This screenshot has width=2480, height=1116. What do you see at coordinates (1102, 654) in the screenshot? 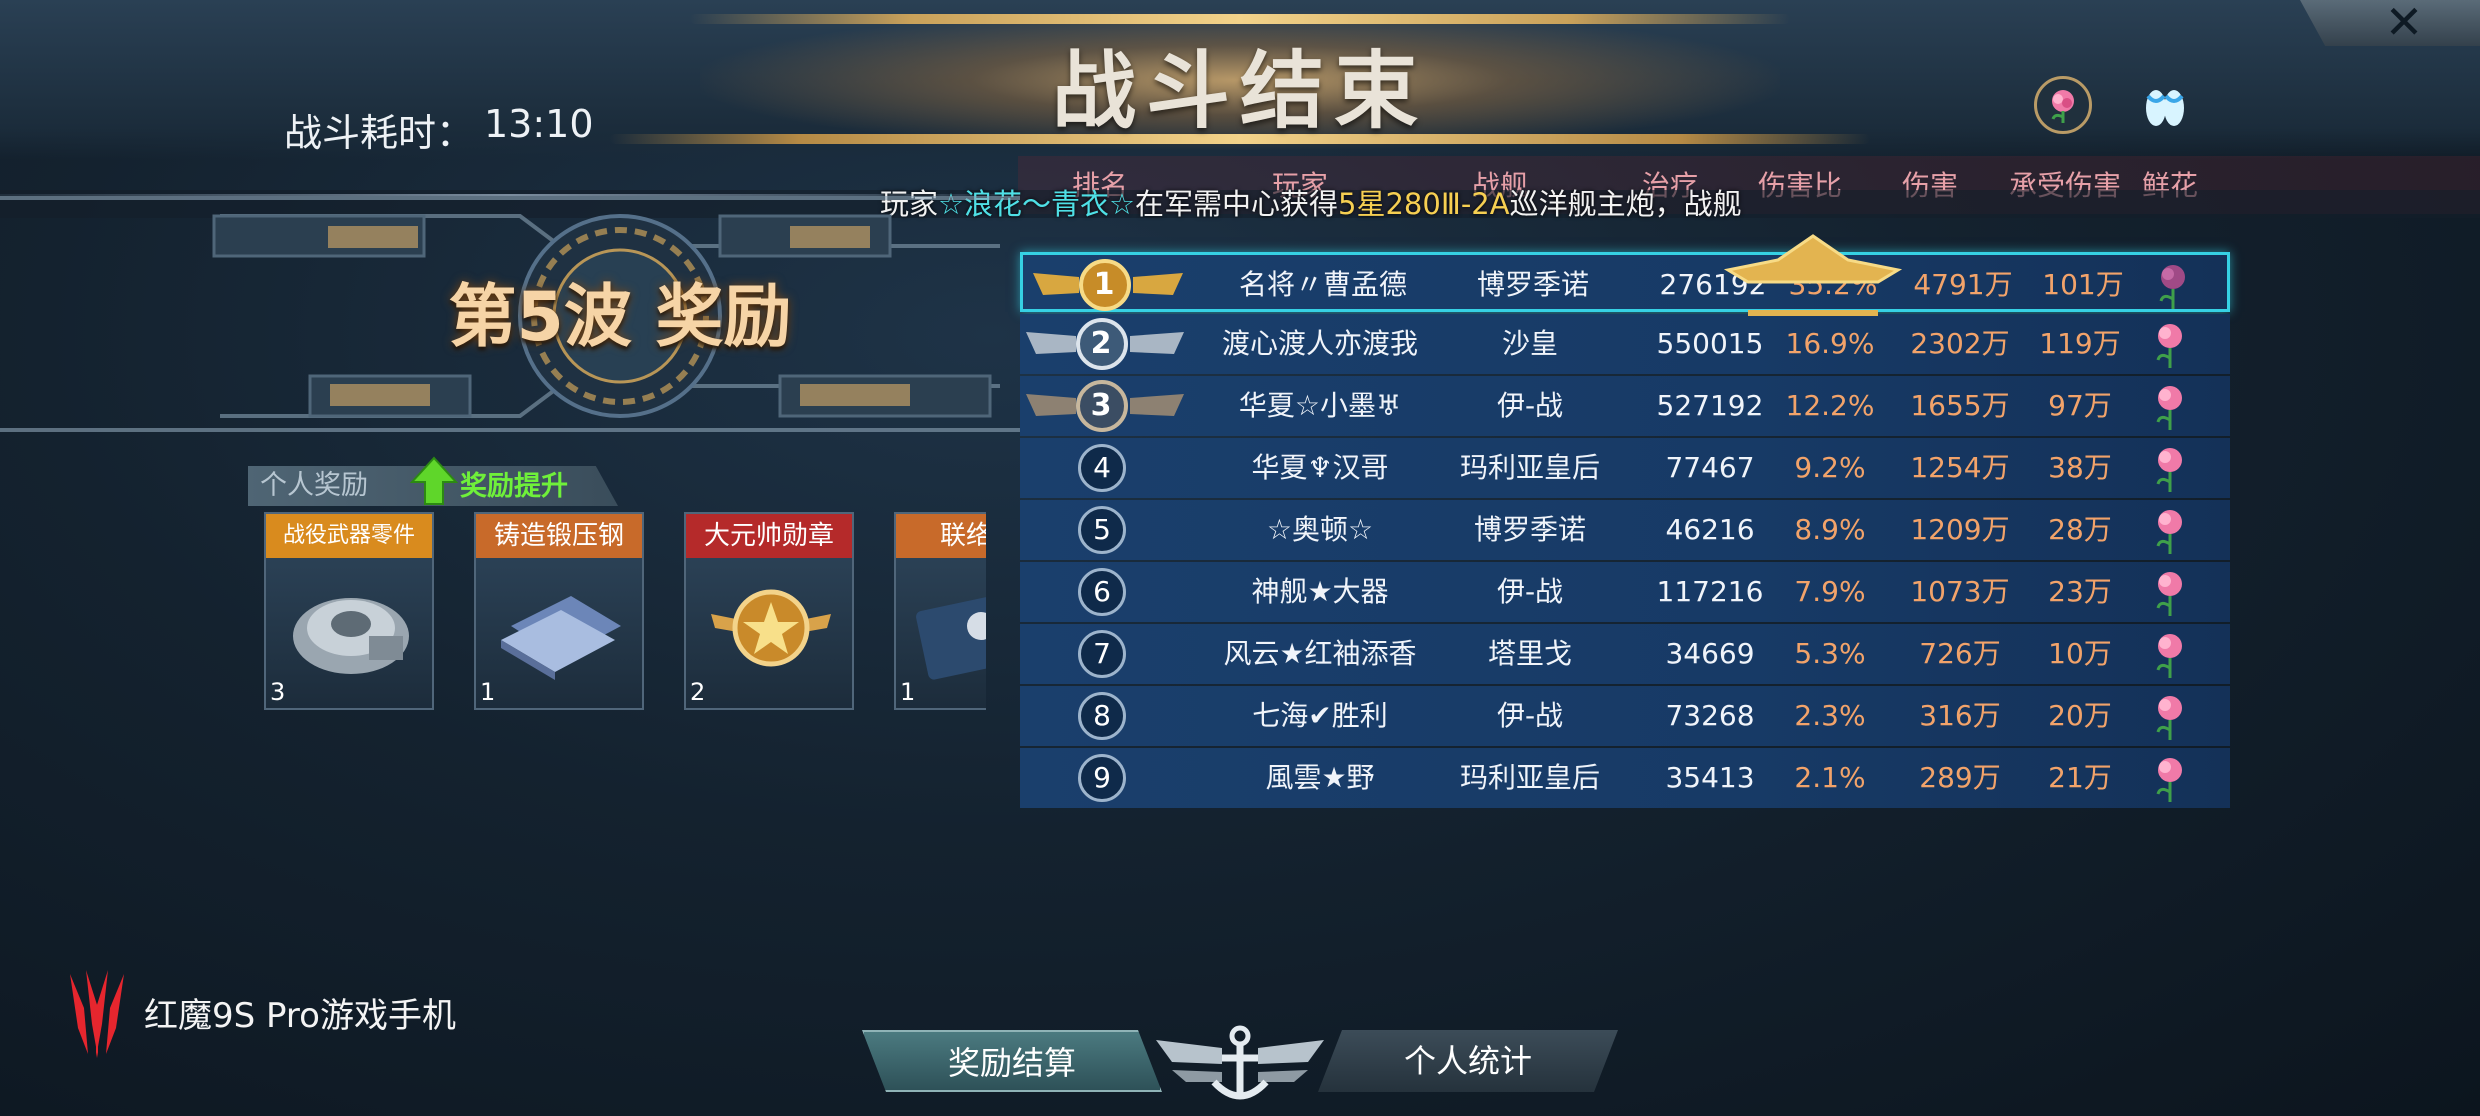
I see `rank-number: 7` at bounding box center [1102, 654].